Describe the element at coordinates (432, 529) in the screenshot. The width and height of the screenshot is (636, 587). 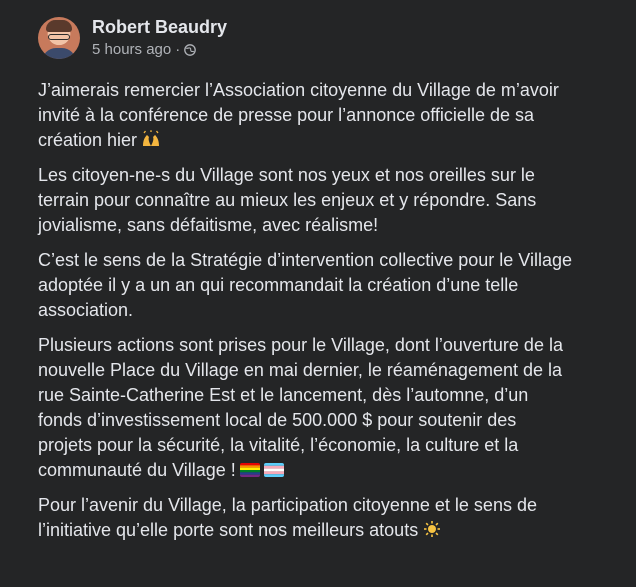
I see `sparkle-sun-emoji` at that location.